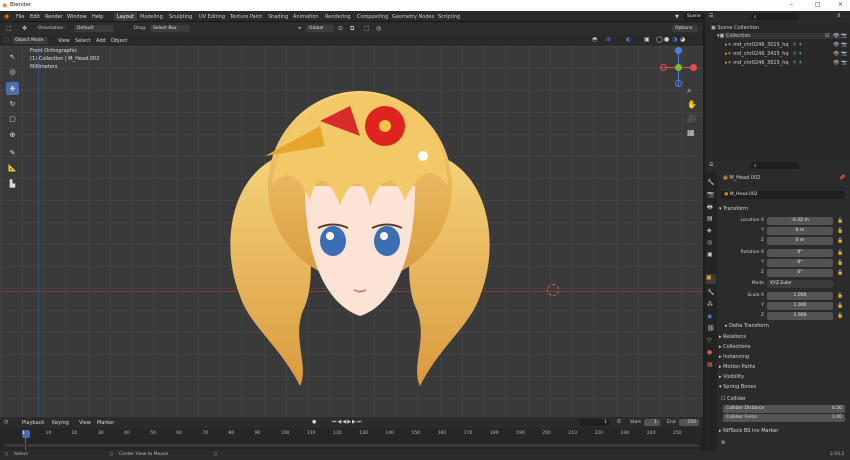  What do you see at coordinates (652, 422) in the screenshot?
I see `start-frame-field: 1` at bounding box center [652, 422].